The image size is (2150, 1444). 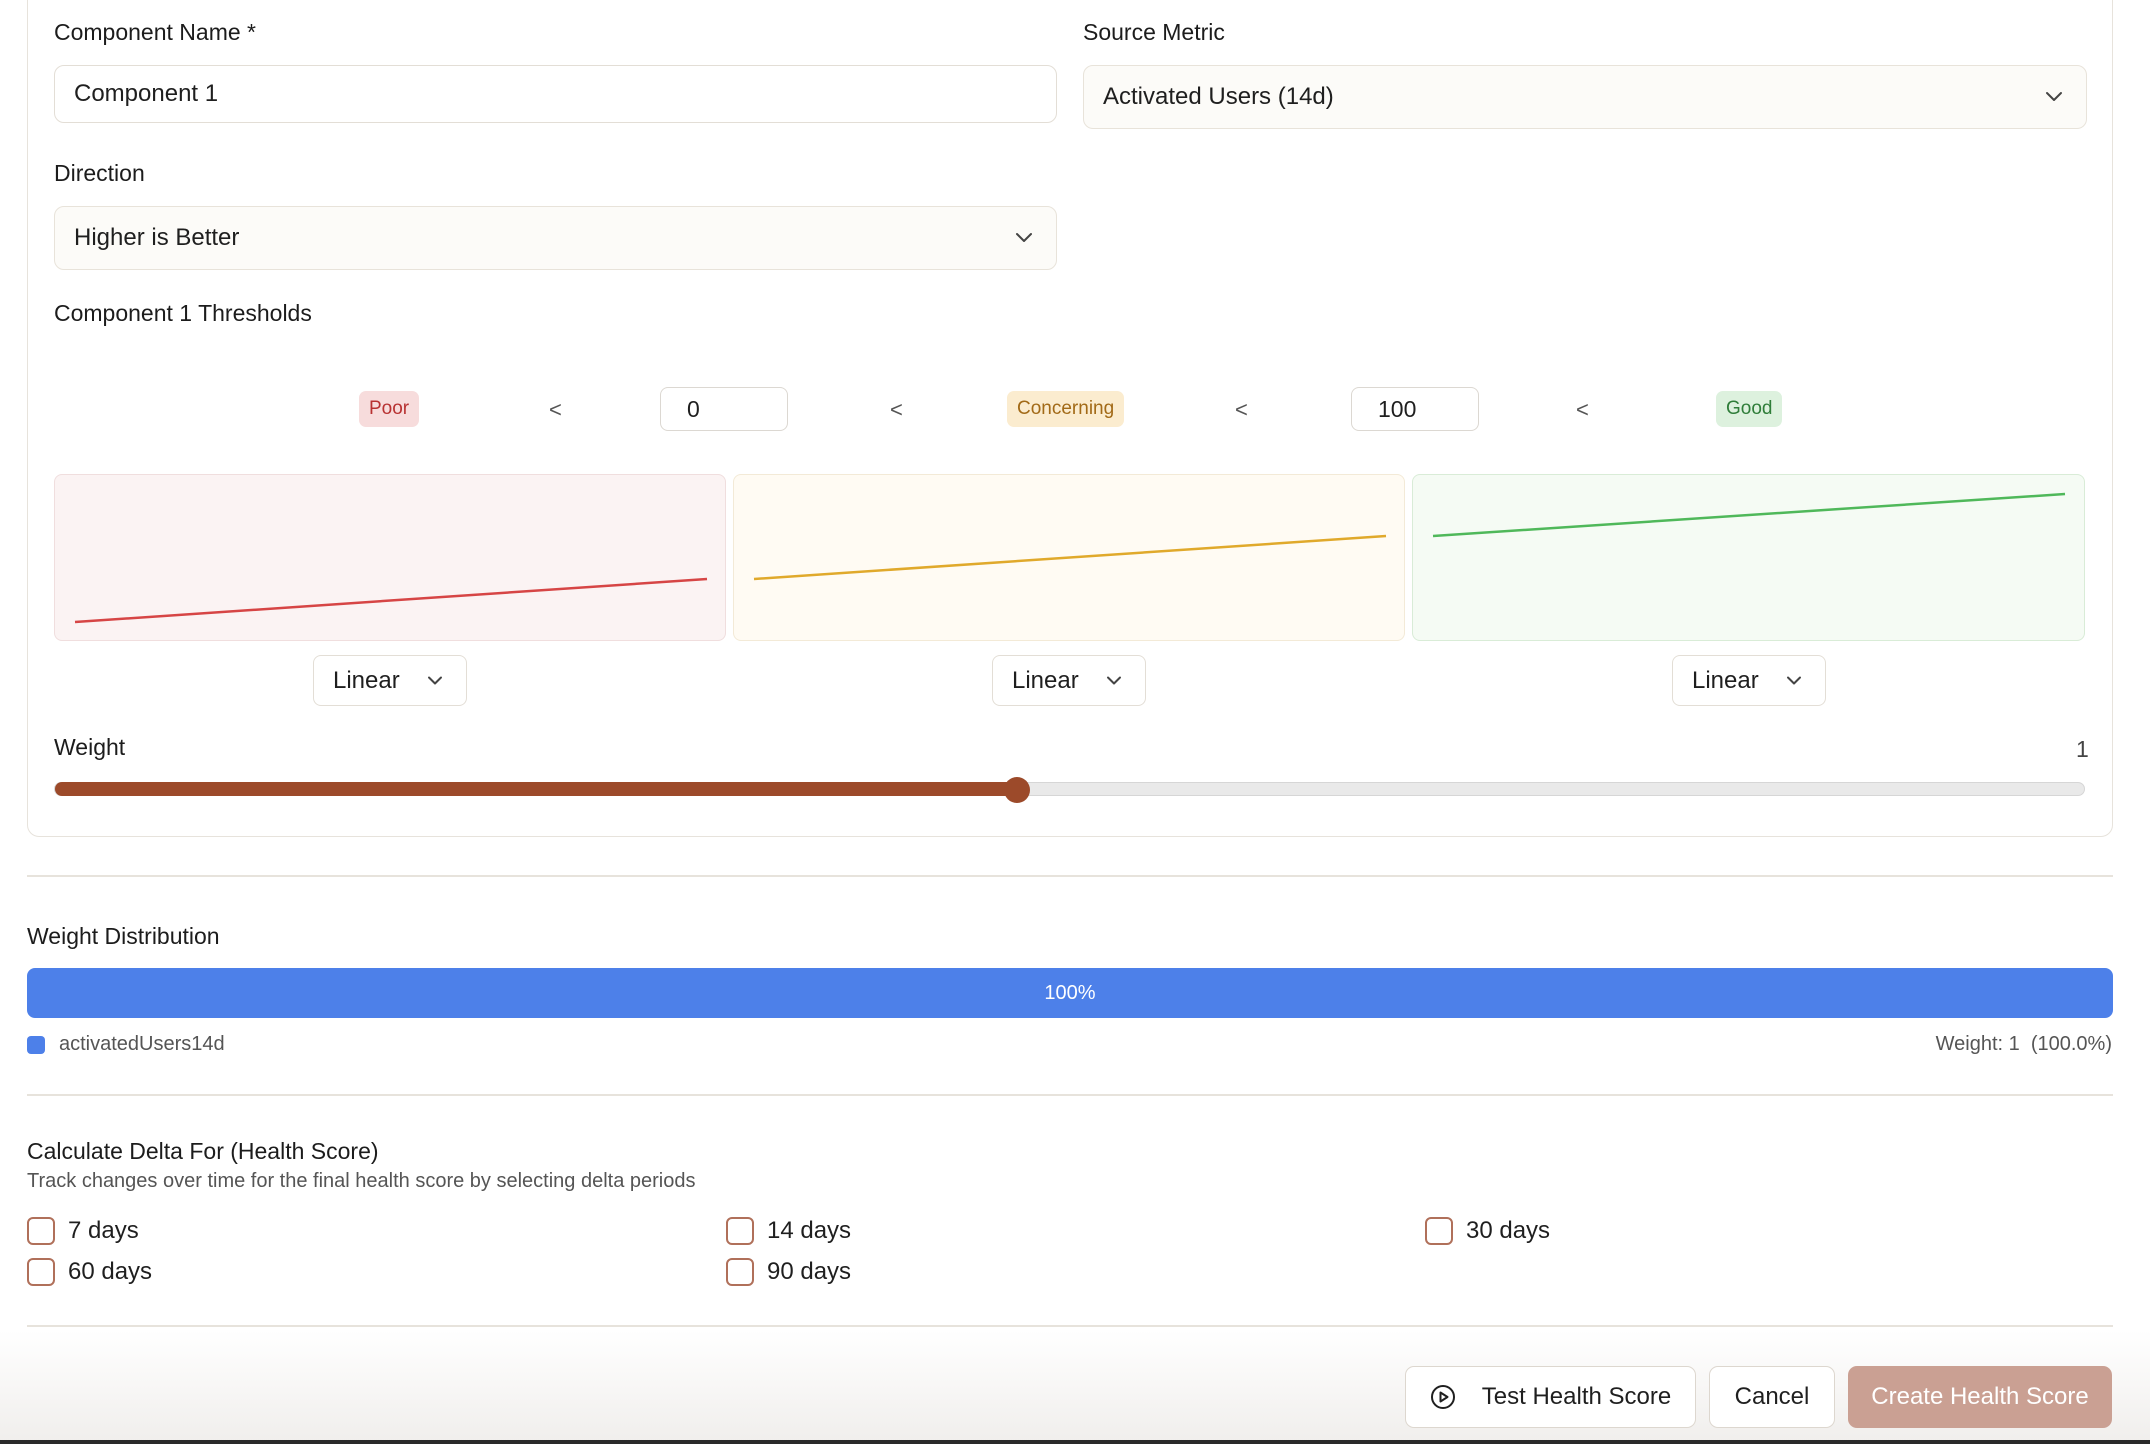 I want to click on good-curve-chart, so click(x=1749, y=515).